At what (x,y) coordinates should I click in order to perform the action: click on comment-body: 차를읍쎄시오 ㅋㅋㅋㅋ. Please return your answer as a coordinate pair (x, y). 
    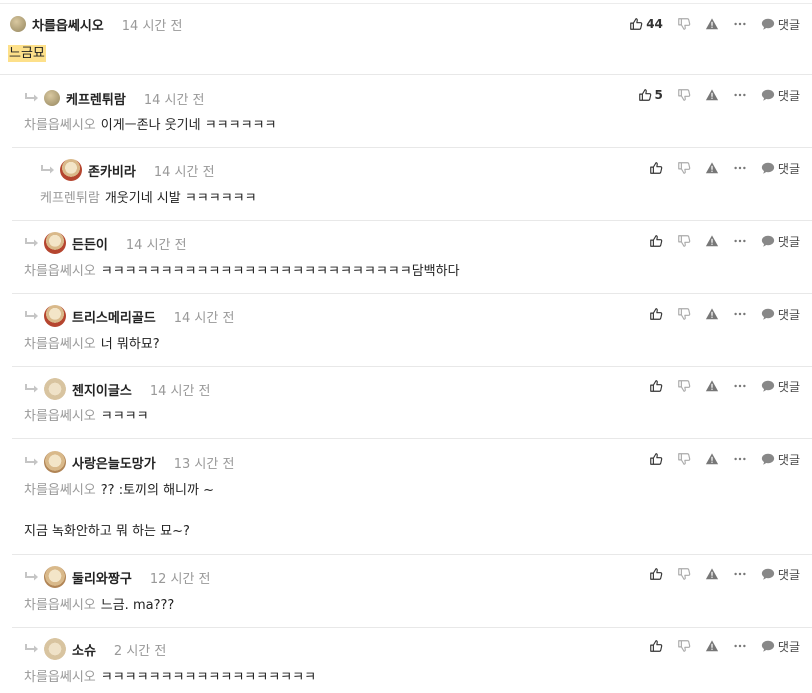
    Looking at the image, I should click on (86, 417).